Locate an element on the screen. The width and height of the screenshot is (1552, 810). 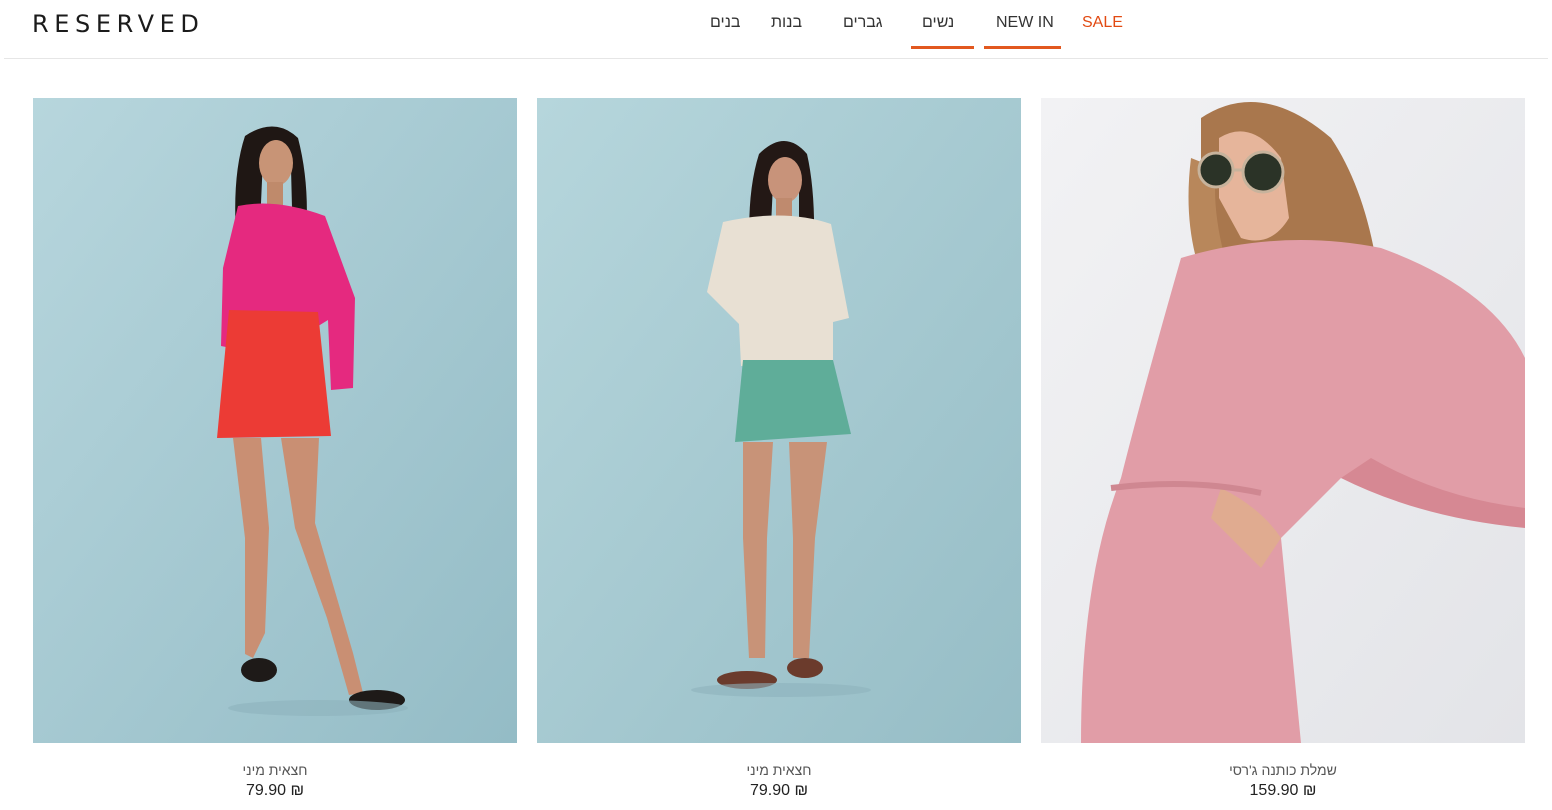
nav-item-boys: בנים is located at coordinates (725, 23).